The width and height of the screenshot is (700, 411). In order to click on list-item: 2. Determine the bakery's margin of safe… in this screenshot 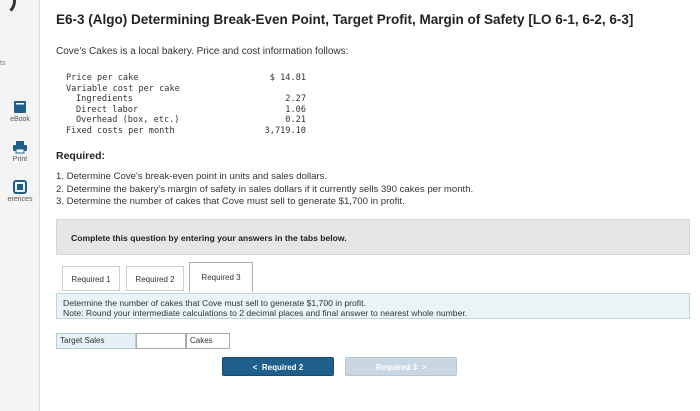, I will do `click(265, 189)`.